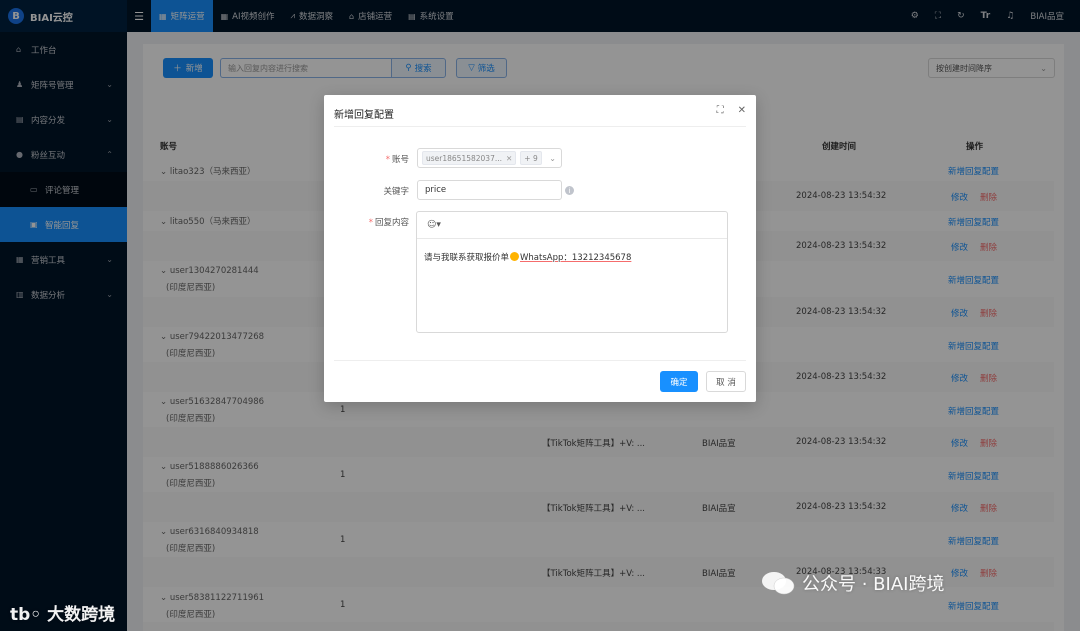  I want to click on keyword-label: 关键字, so click(396, 192).